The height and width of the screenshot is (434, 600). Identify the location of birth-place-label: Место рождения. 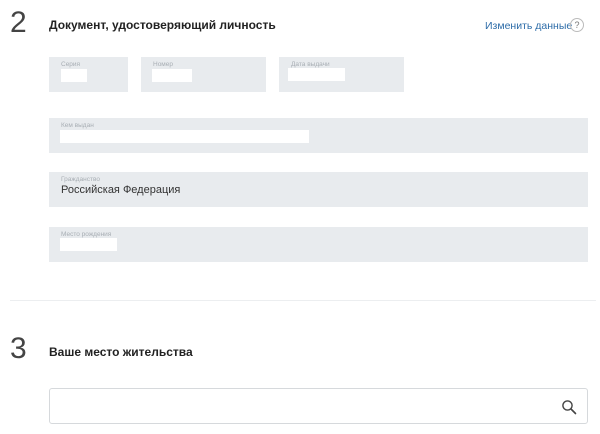
(86, 234).